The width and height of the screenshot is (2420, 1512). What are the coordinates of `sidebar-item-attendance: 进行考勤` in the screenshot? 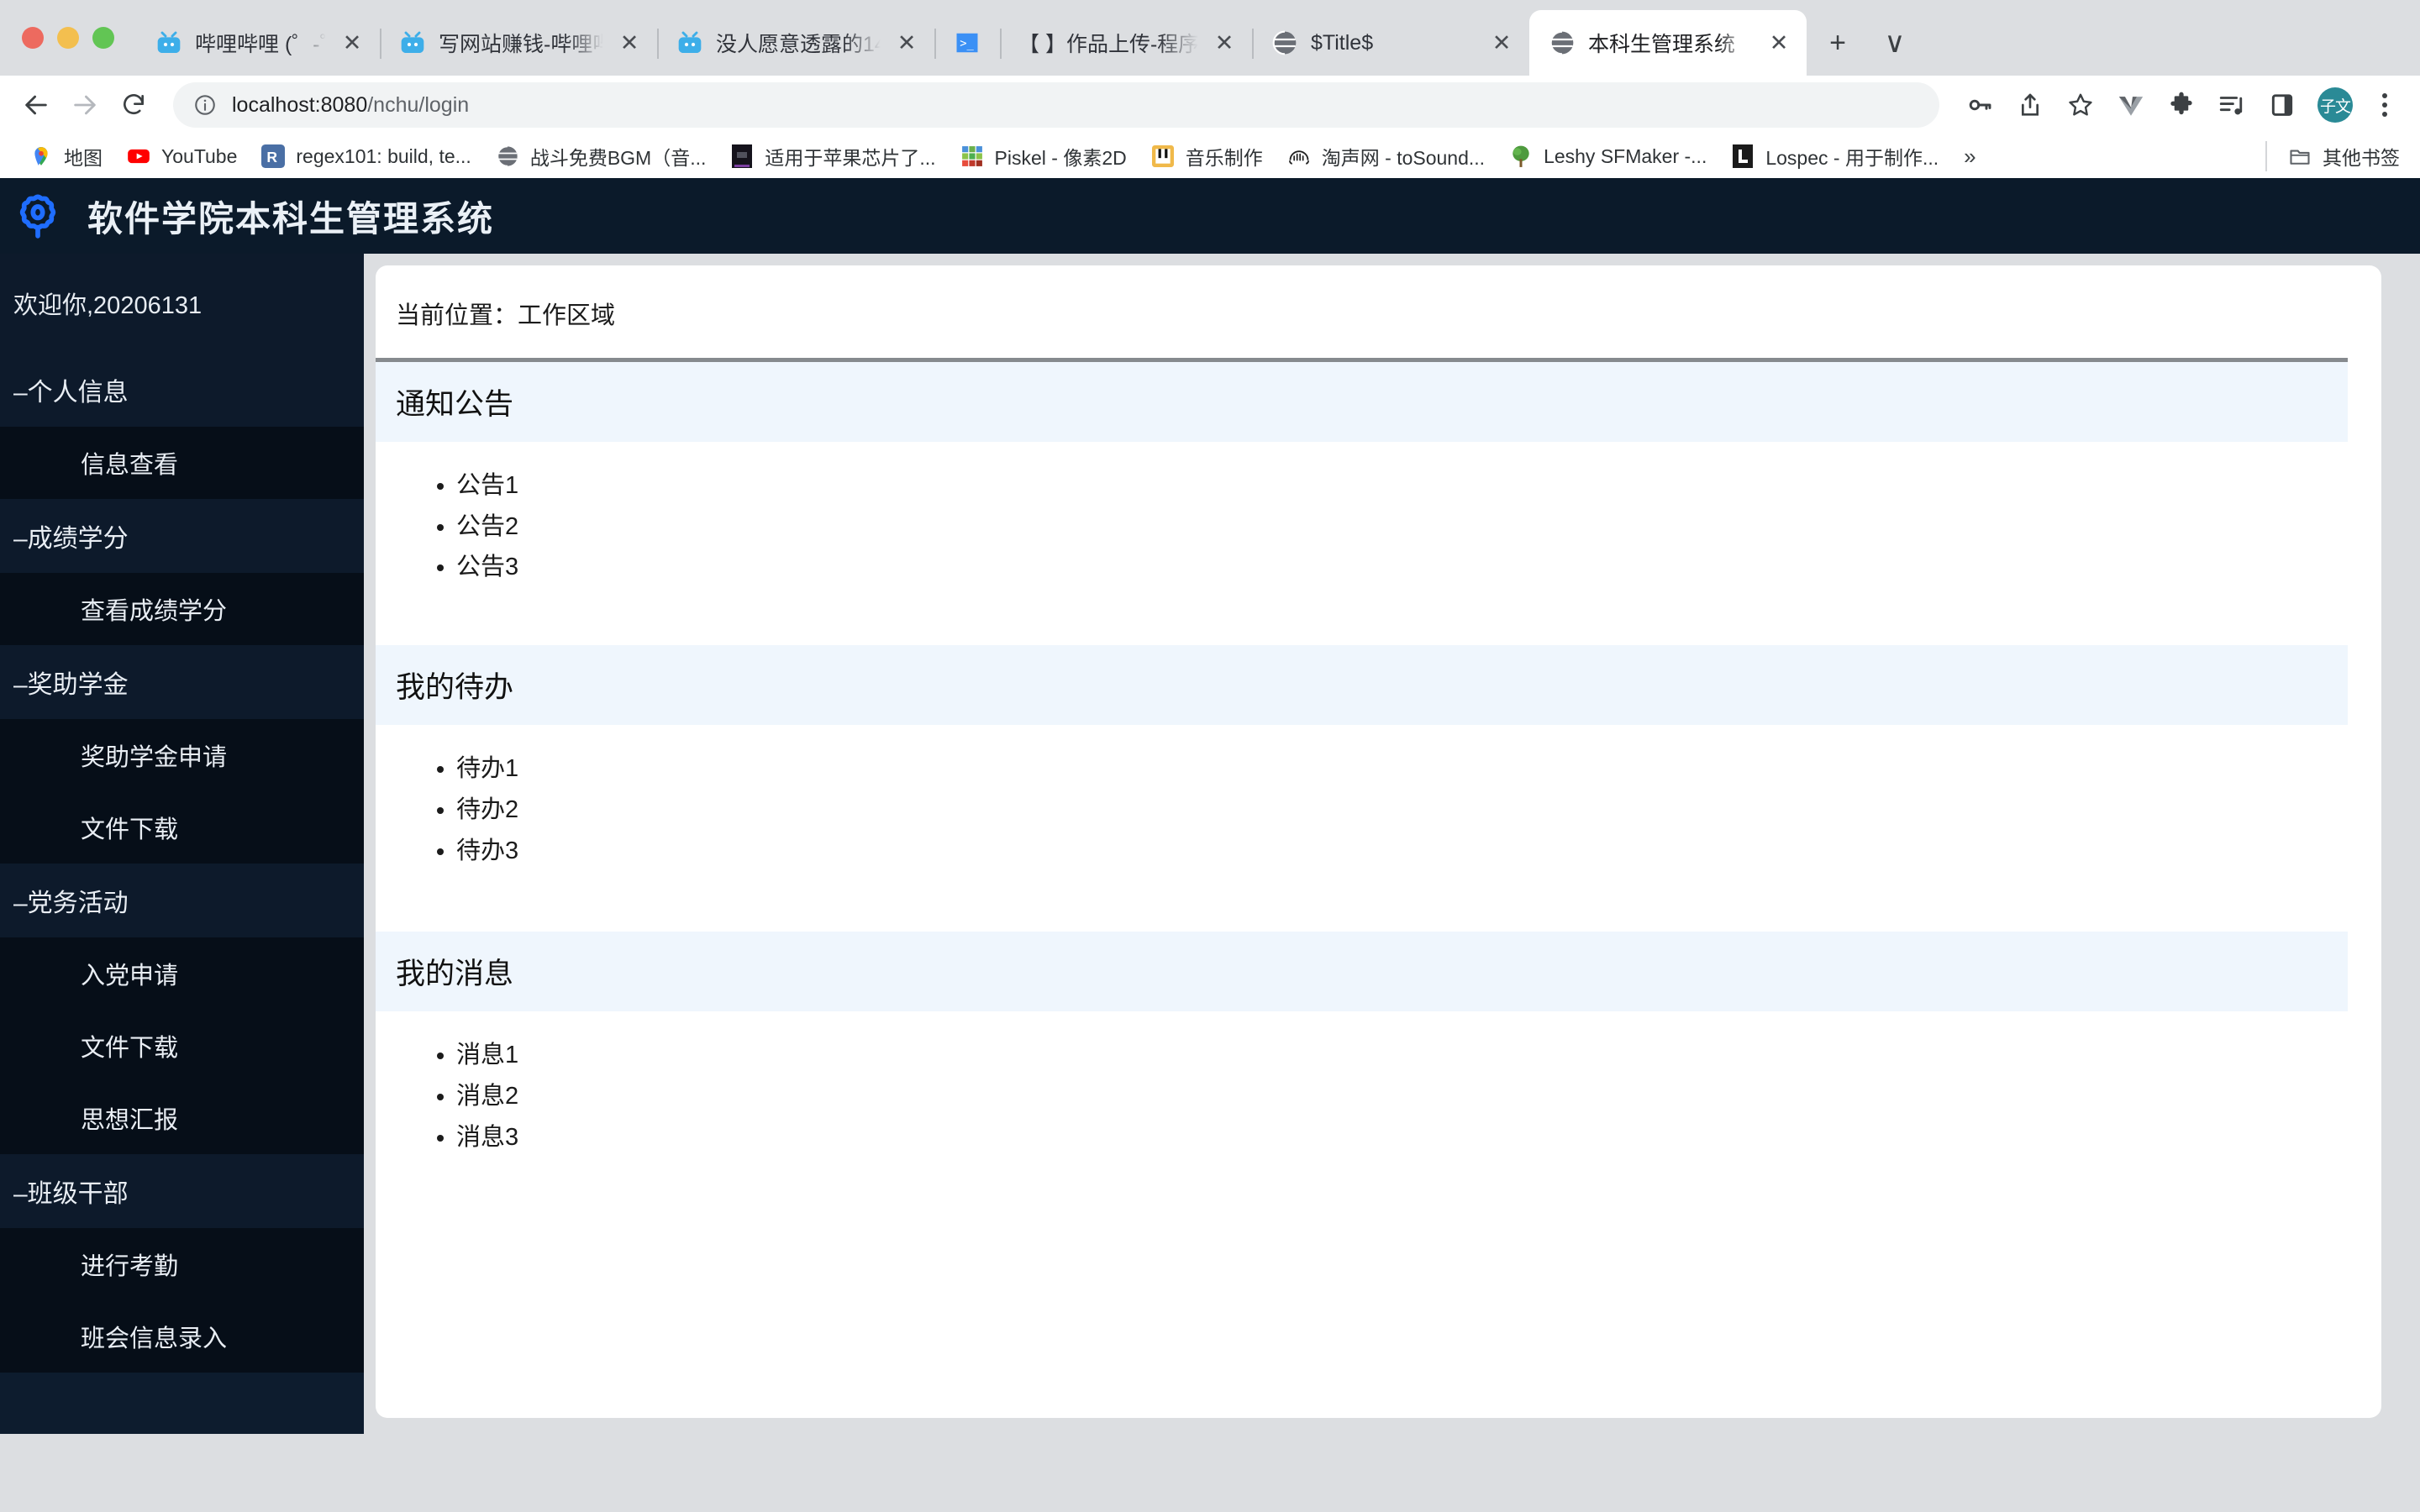 It's located at (182, 1264).